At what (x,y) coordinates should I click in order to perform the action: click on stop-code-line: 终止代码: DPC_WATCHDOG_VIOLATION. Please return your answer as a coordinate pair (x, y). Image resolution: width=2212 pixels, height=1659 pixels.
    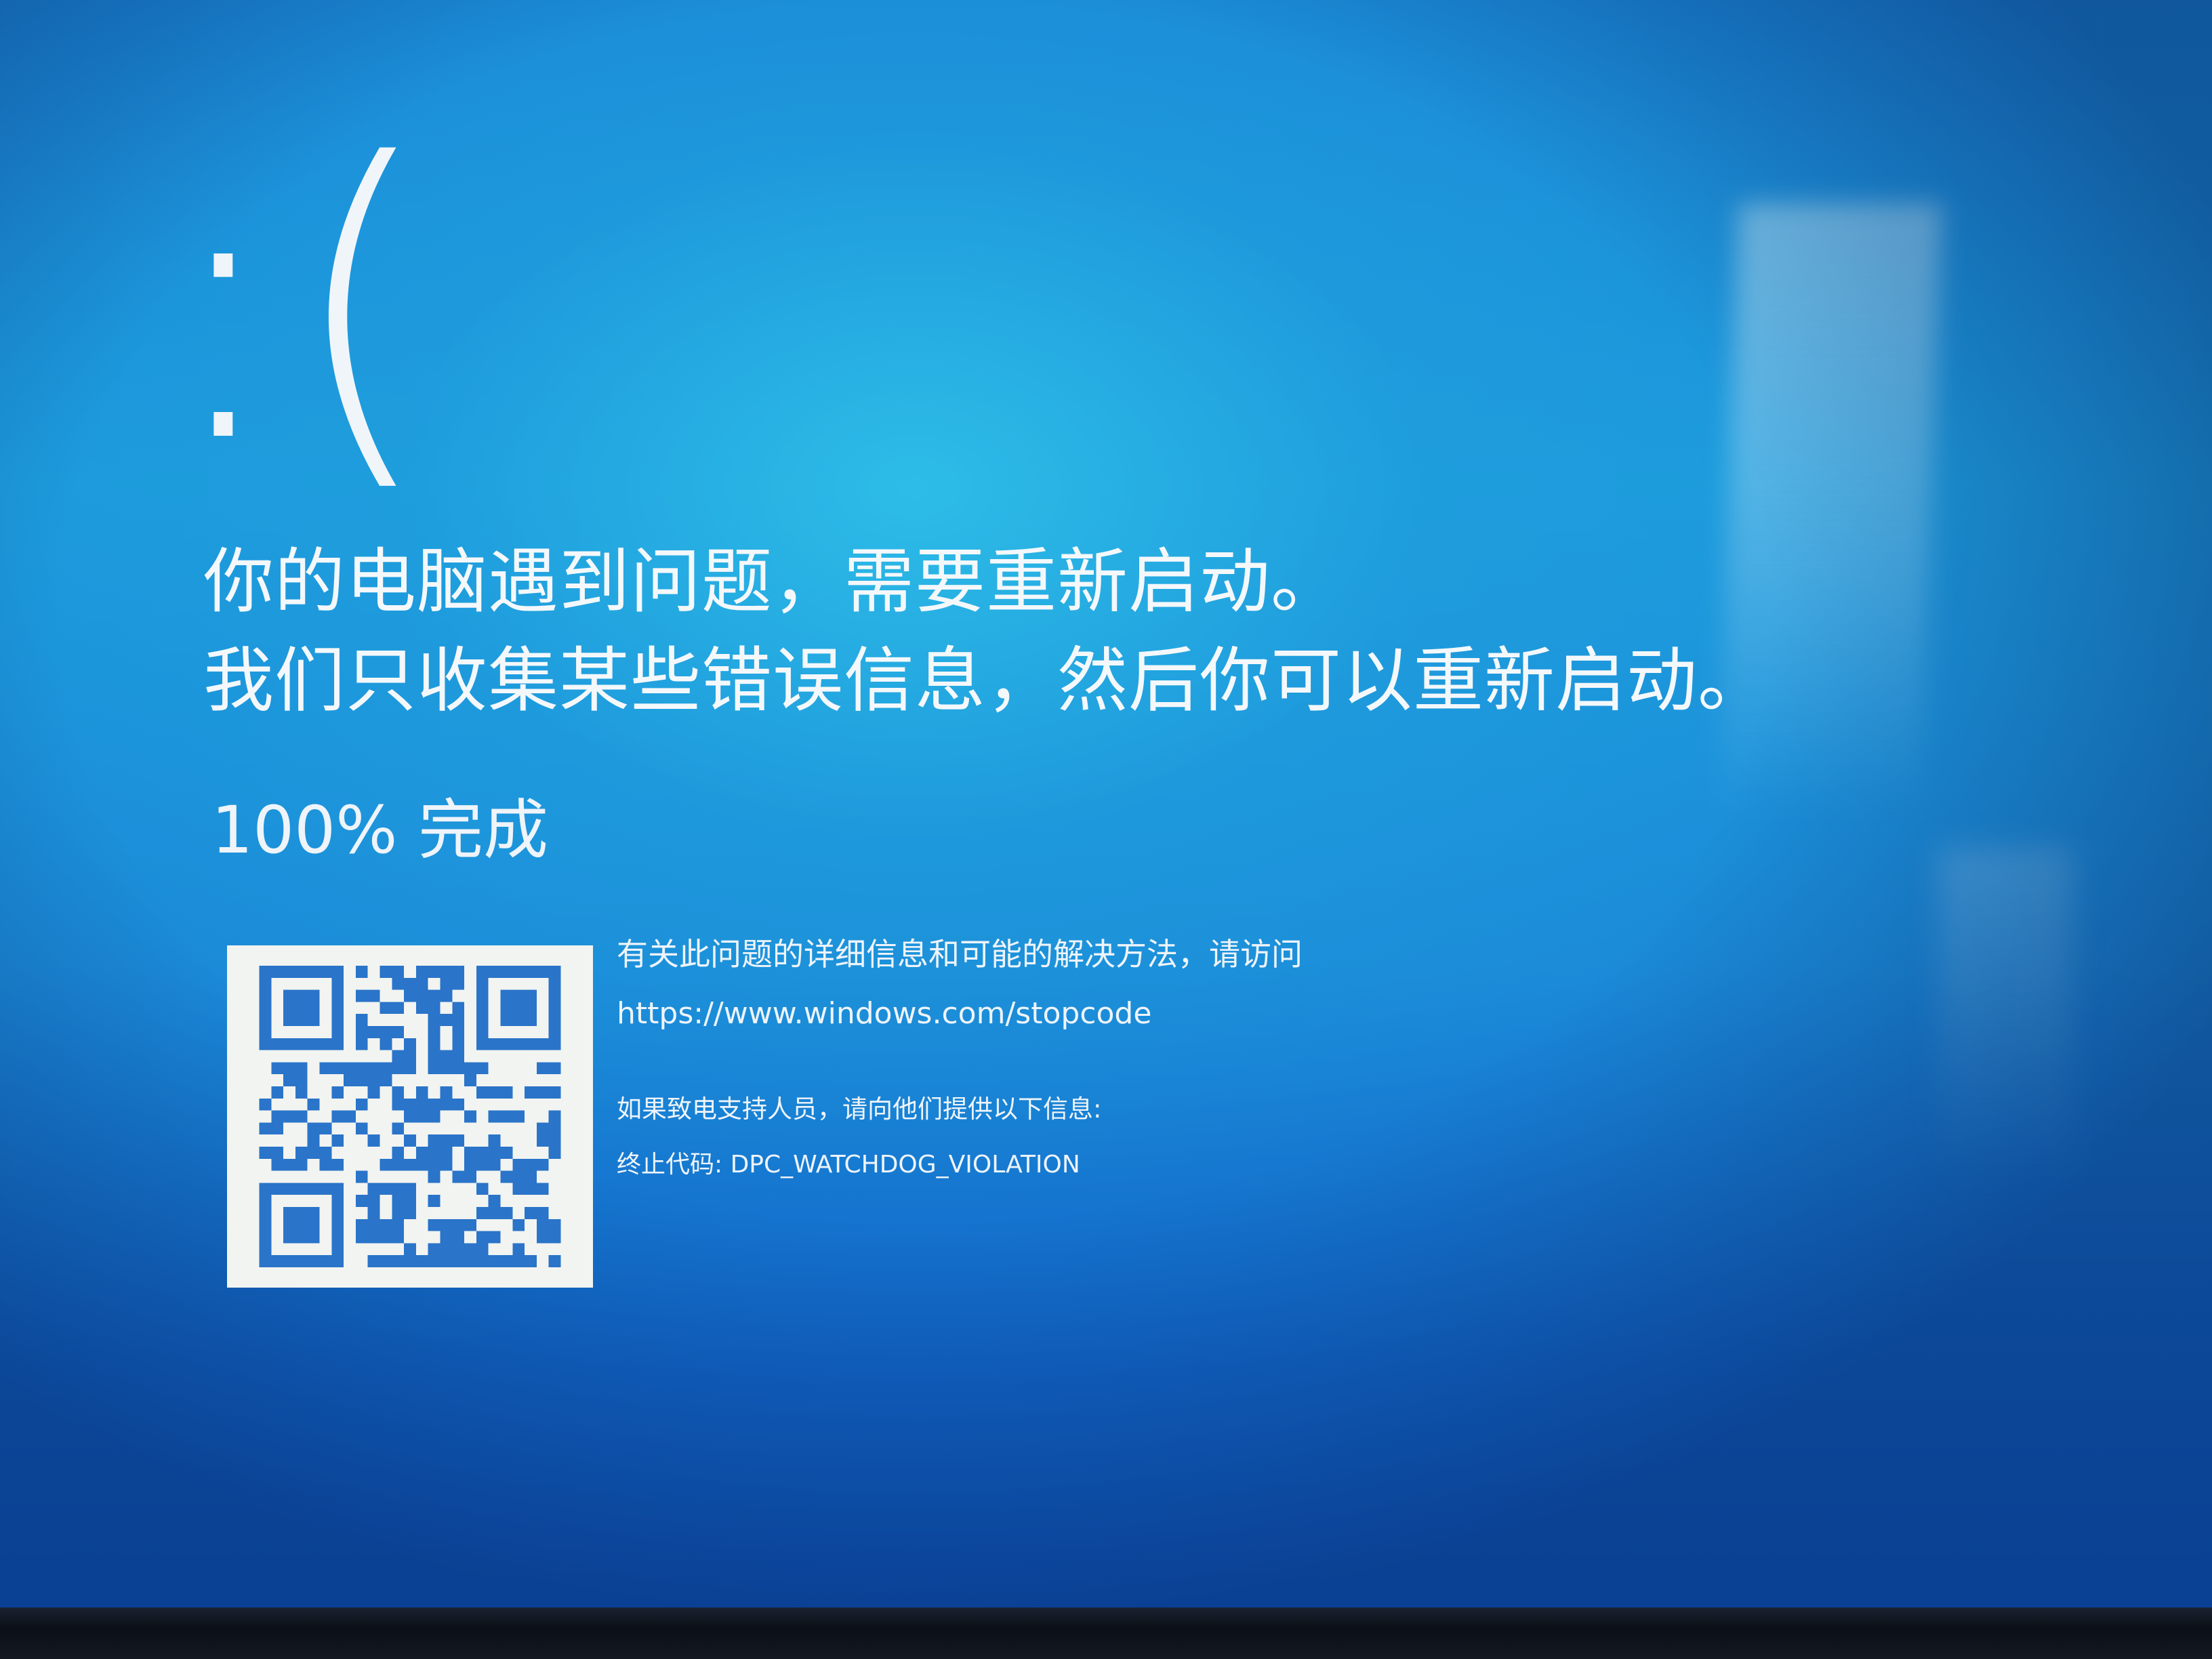
    Looking at the image, I should click on (848, 1165).